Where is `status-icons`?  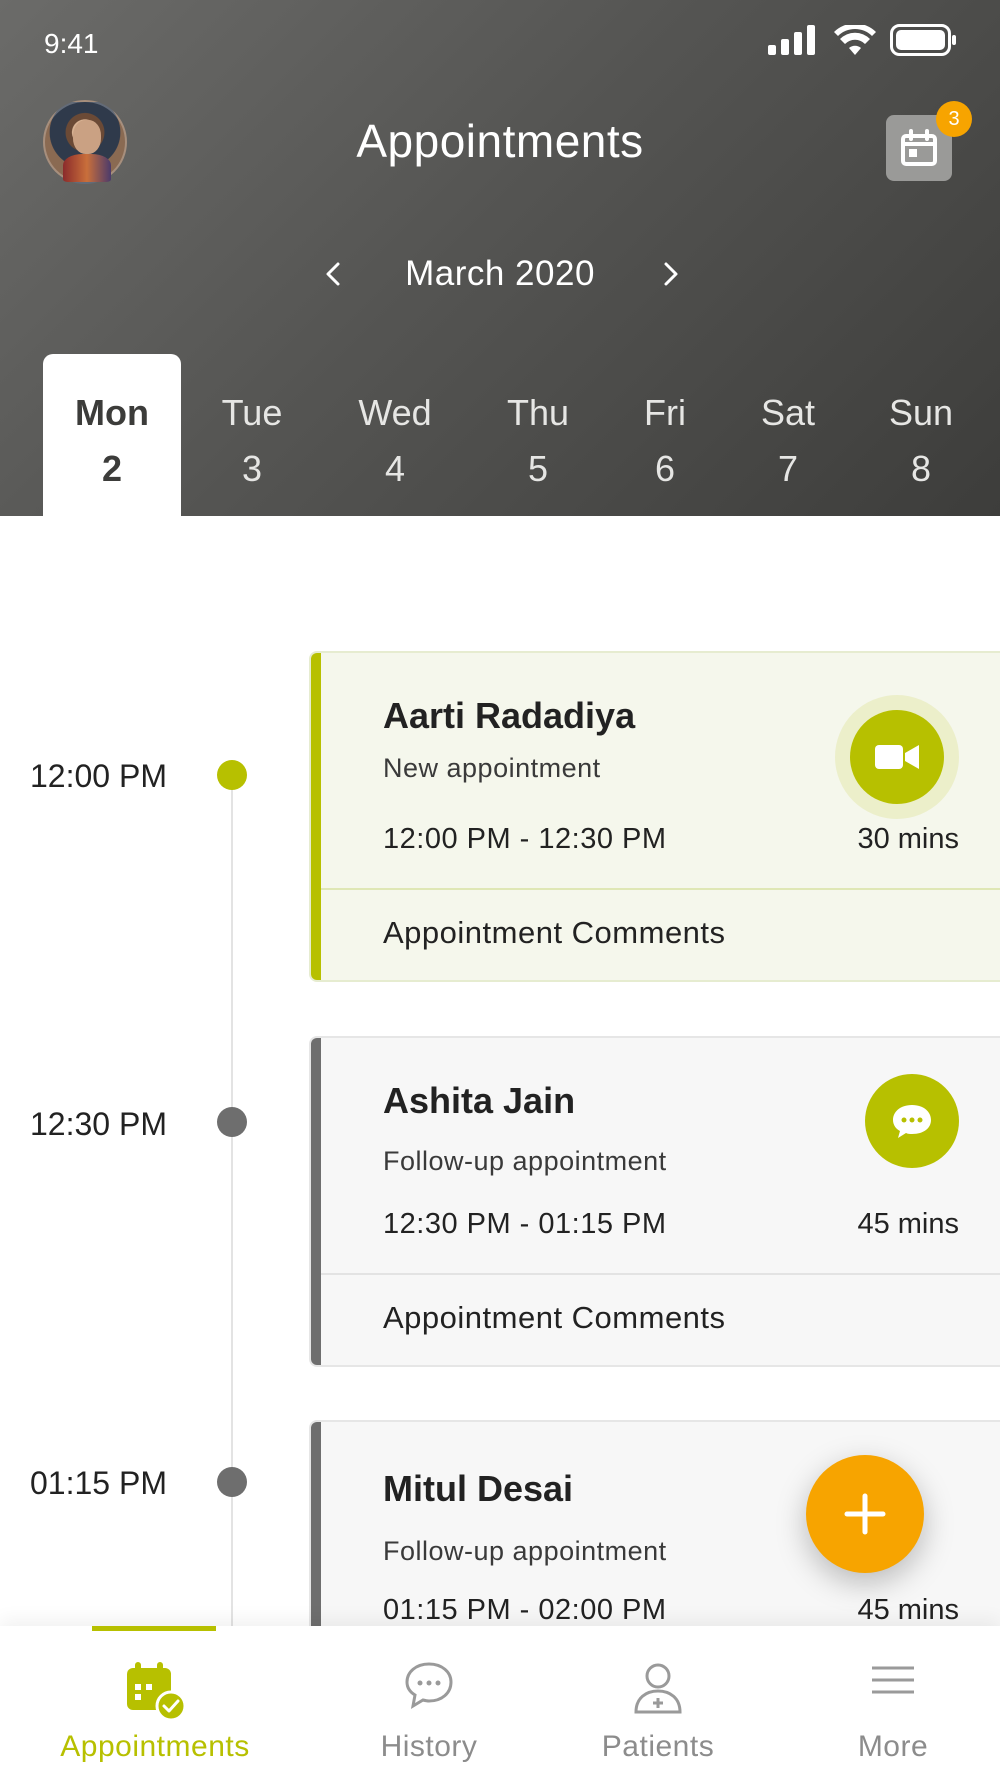 status-icons is located at coordinates (862, 40).